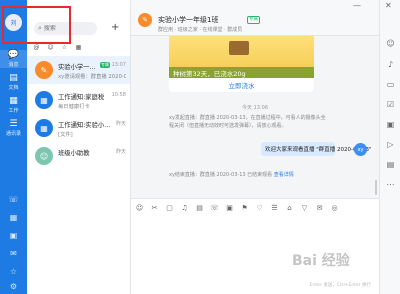  Describe the element at coordinates (81, 97) in the screenshot. I see `chat-title: 工作通知:家庭税` at that location.